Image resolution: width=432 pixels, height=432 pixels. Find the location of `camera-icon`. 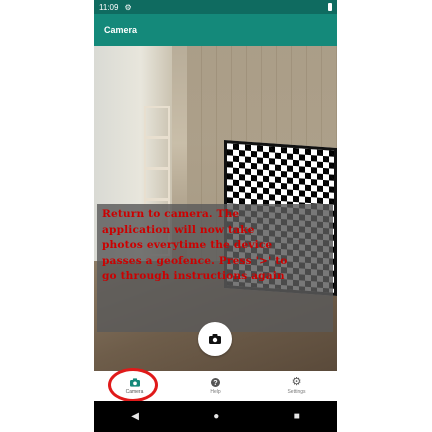

camera-icon is located at coordinates (215, 339).